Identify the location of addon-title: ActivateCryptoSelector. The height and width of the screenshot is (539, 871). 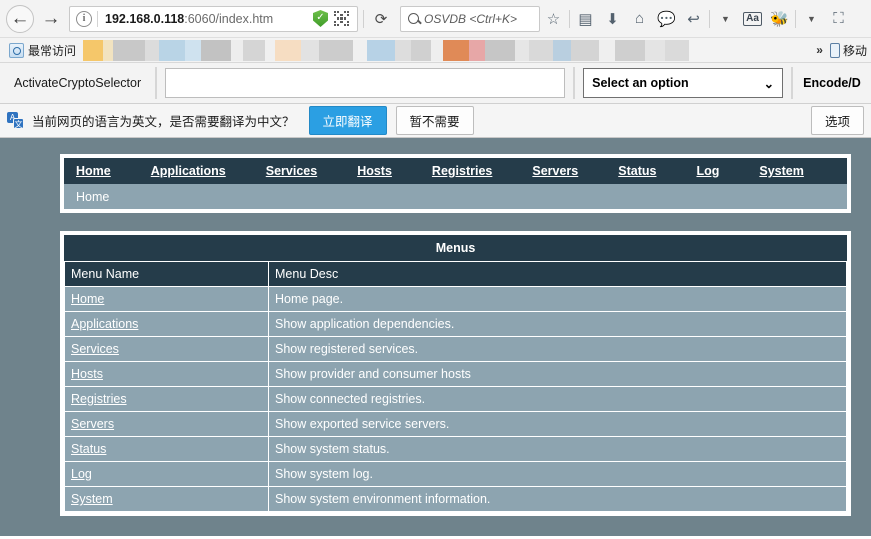
(78, 83).